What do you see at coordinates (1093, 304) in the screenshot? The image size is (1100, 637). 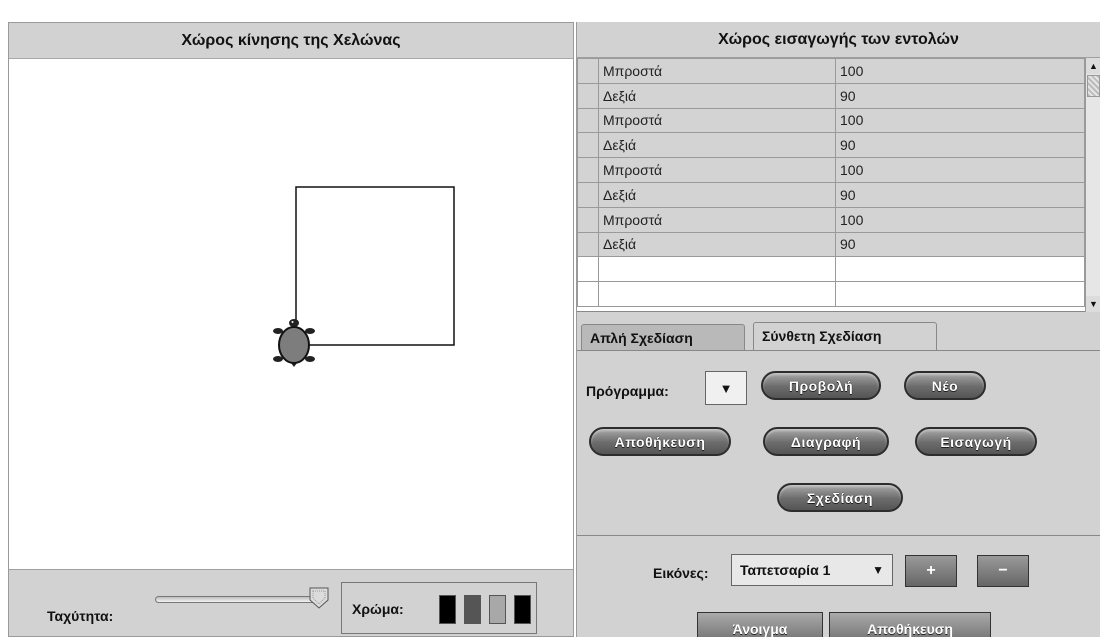 I see `scroll-down-icon: ▼` at bounding box center [1093, 304].